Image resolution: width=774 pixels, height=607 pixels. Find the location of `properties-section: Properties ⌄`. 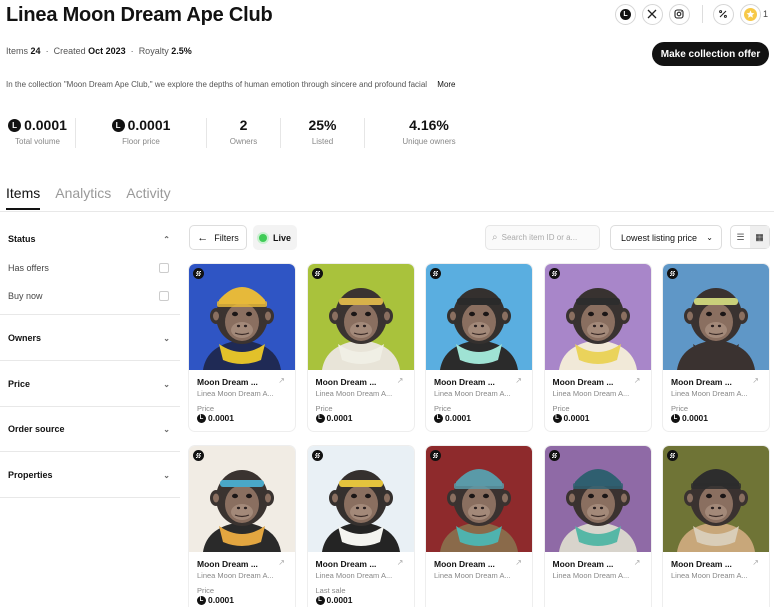

properties-section: Properties ⌄ is located at coordinates (90, 475).